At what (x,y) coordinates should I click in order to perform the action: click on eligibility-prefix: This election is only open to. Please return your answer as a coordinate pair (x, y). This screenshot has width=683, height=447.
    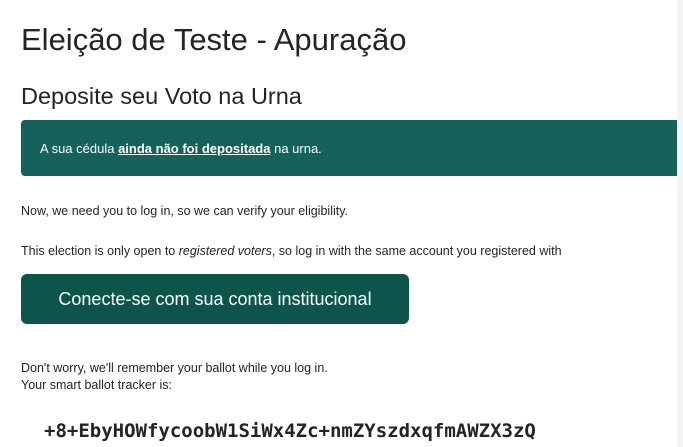
    Looking at the image, I should click on (100, 251).